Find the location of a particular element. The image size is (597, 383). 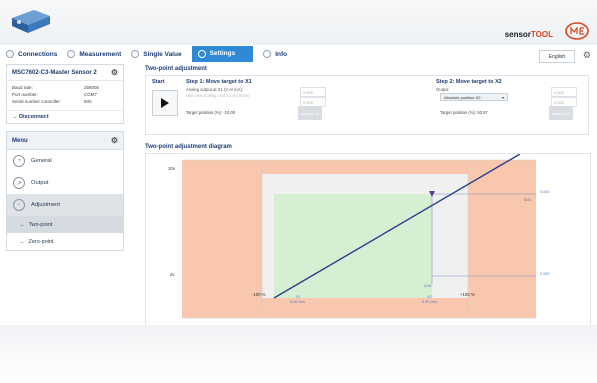

general-icon: ◔ is located at coordinates (19, 161).